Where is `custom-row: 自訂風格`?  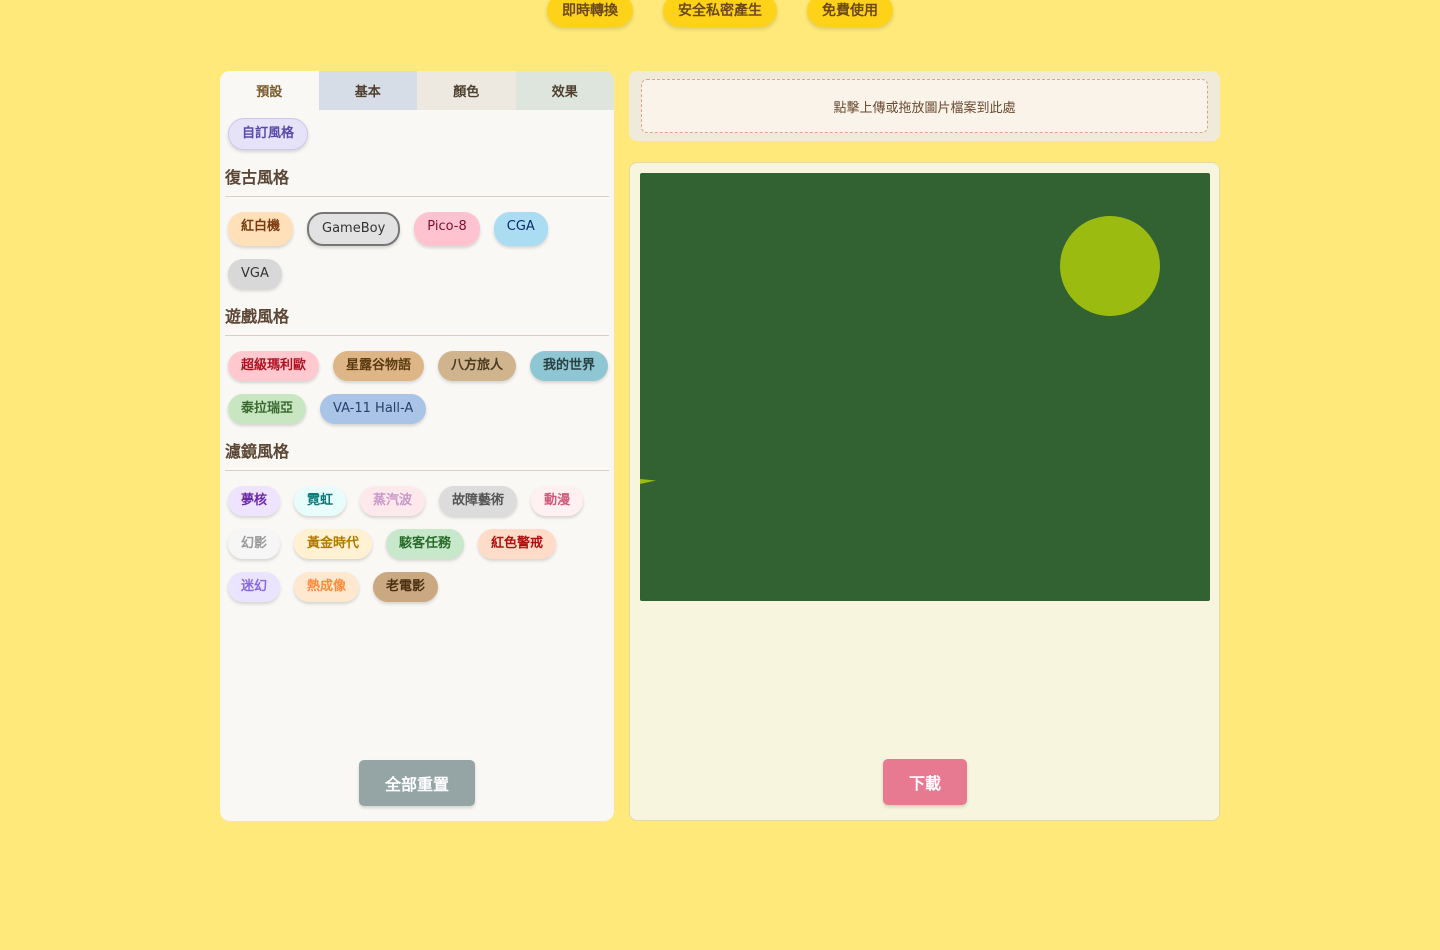
custom-row: 自訂風格 is located at coordinates (417, 134).